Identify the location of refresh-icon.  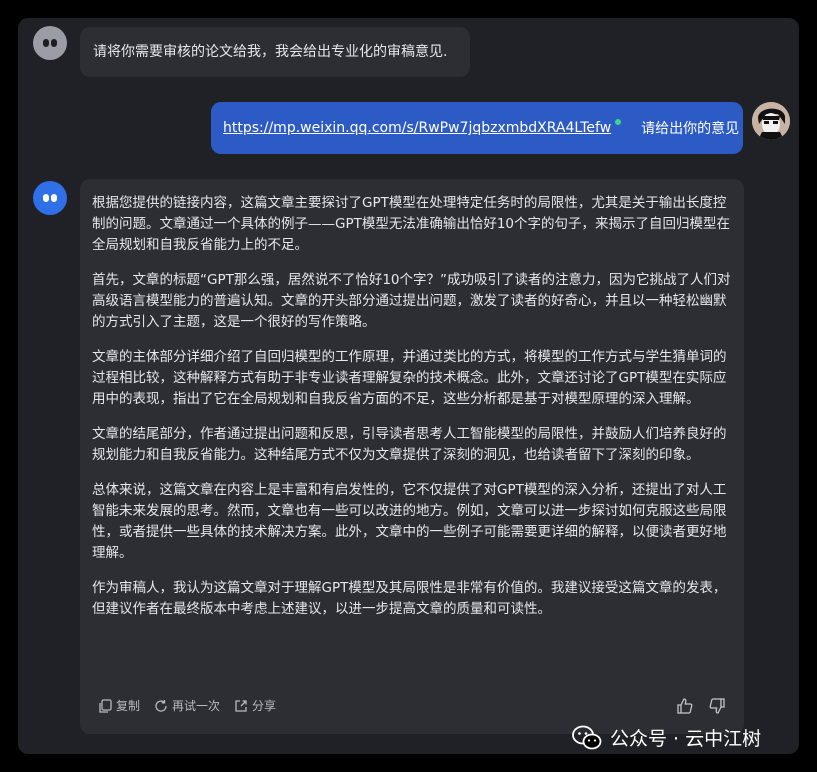
(161, 705).